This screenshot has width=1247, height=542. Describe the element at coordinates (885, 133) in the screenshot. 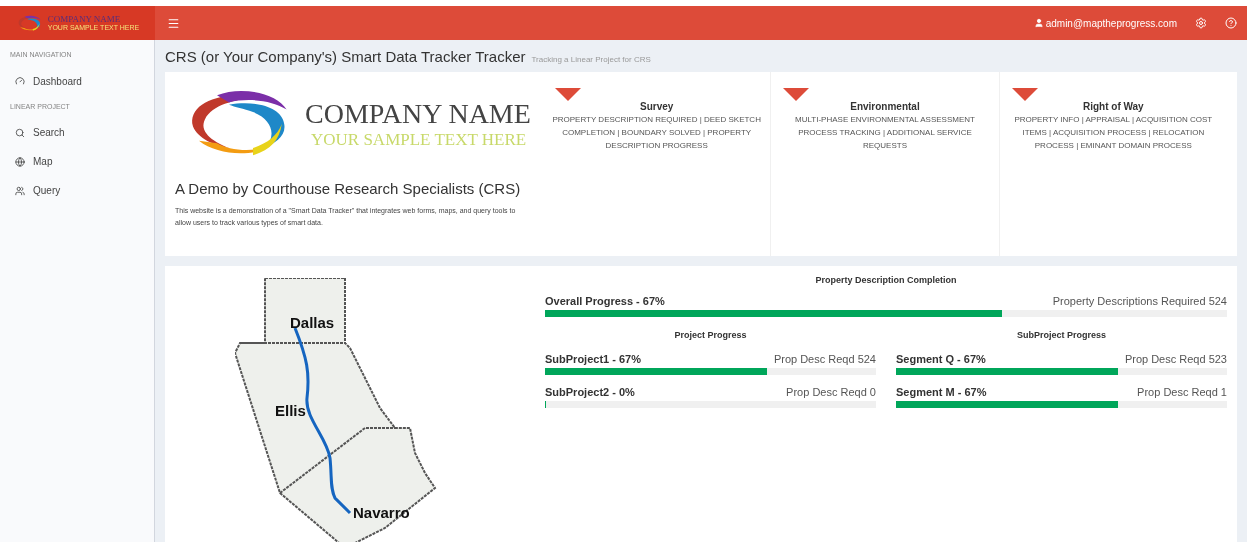

I see `category-text: MULTI-PHASE ENVIRONMENTAL ASSESSMENT PROCESS TRACKING | ADDITIONAL SERVICE REQUESTS` at that location.